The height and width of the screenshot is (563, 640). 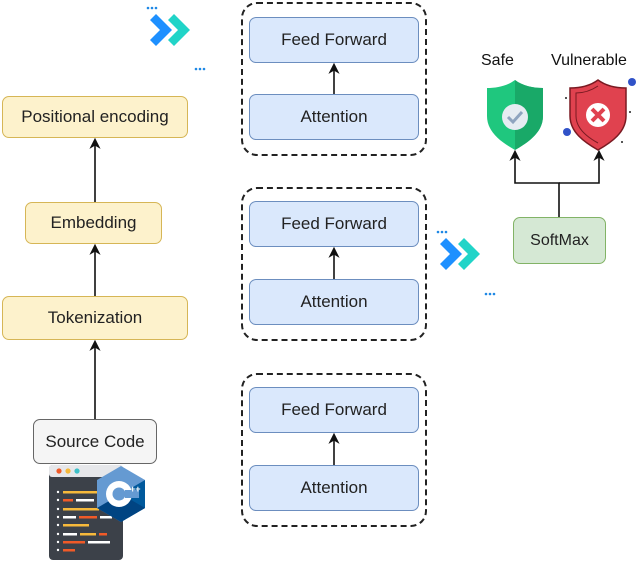 I want to click on shield-check-icon, so click(x=515, y=115).